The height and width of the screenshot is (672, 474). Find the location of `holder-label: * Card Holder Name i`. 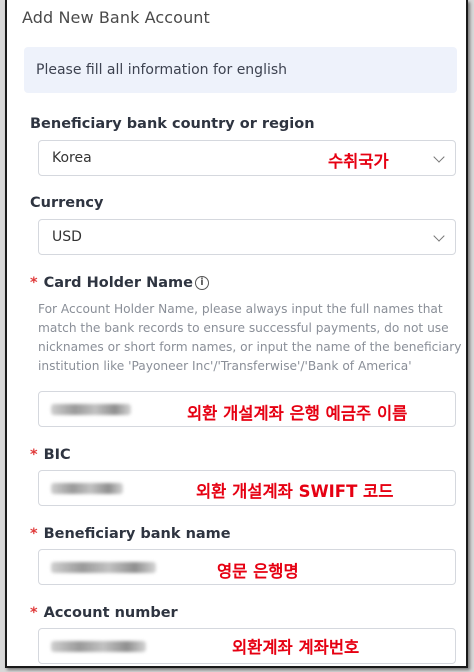

holder-label: * Card Holder Name i is located at coordinates (119, 283).